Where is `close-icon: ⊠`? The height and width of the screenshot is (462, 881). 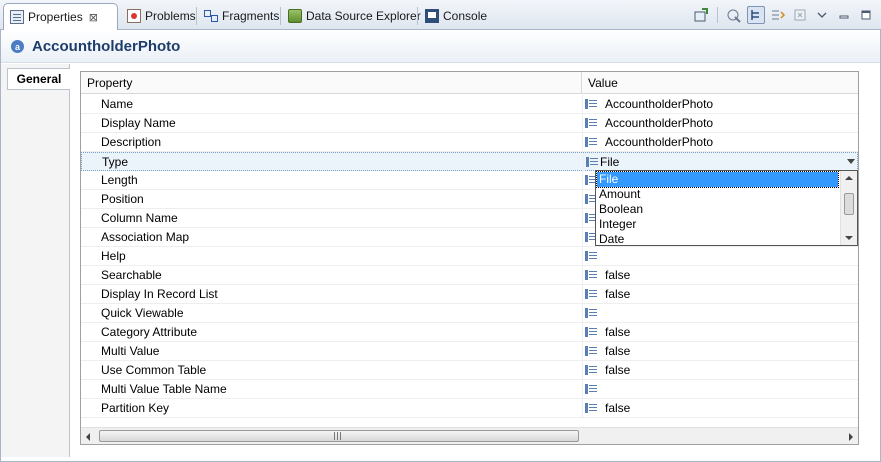
close-icon: ⊠ is located at coordinates (93, 17).